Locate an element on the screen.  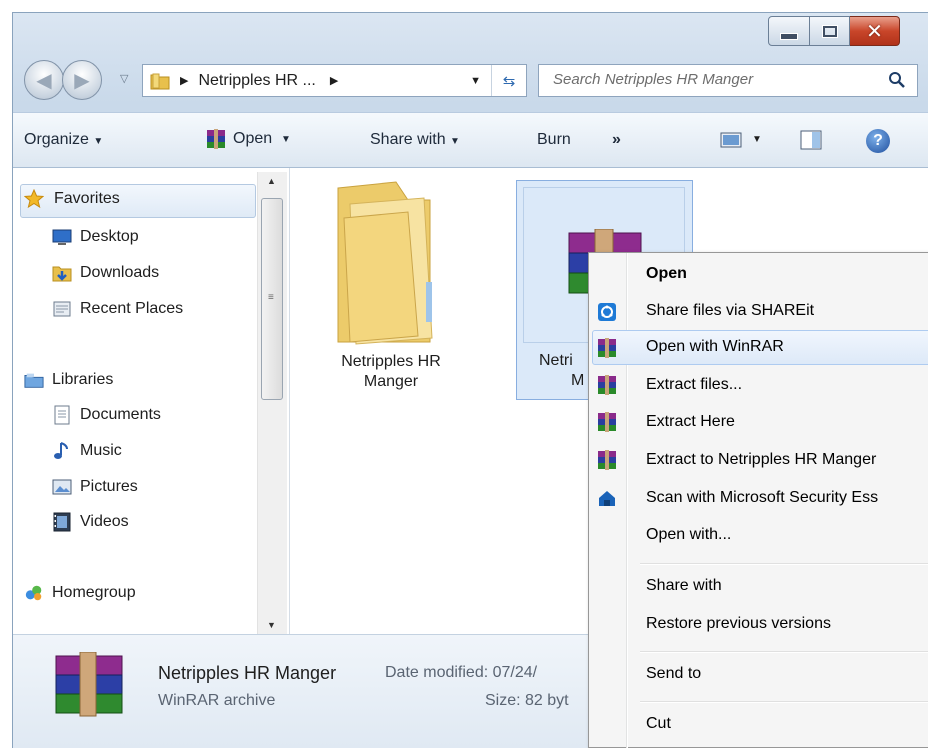
grip-icon: ≡ is located at coordinates (271, 297).